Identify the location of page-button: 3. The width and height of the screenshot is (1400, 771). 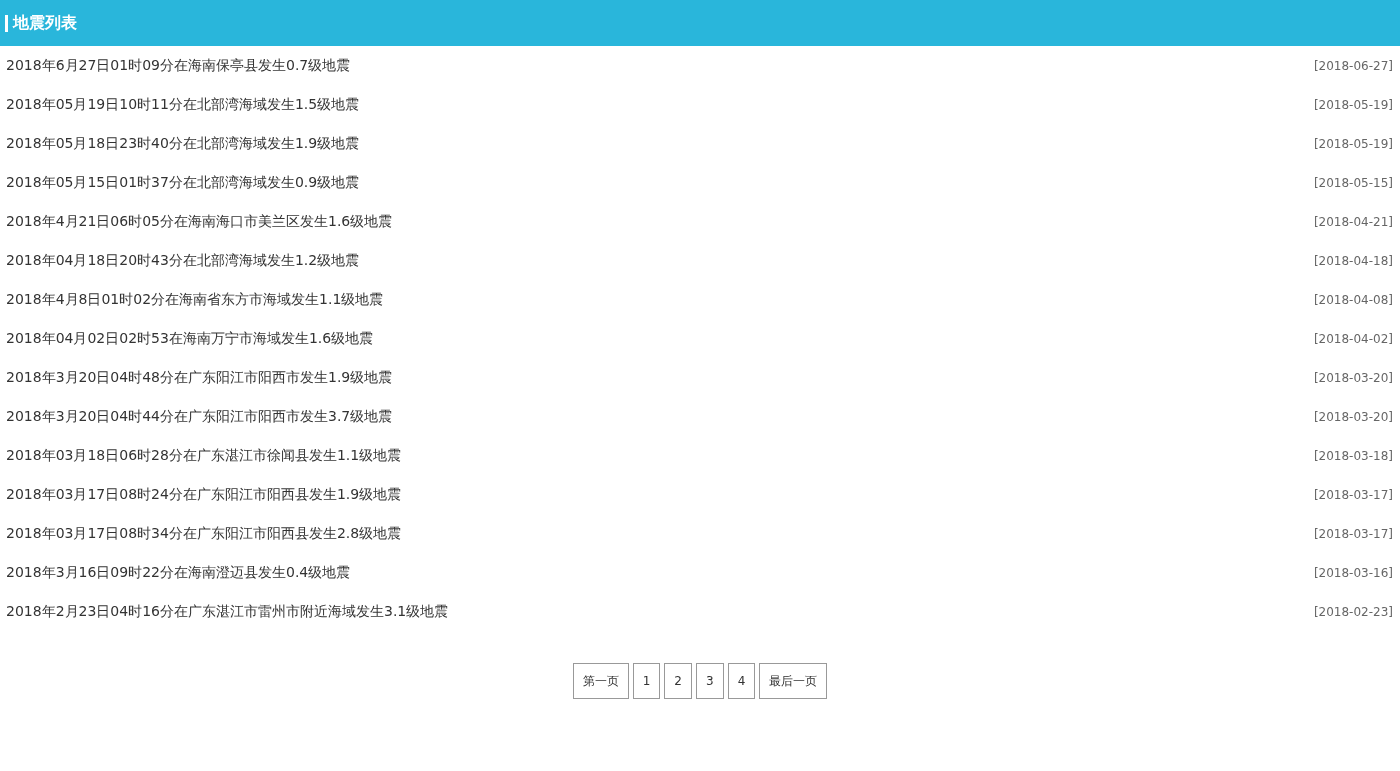
(710, 681).